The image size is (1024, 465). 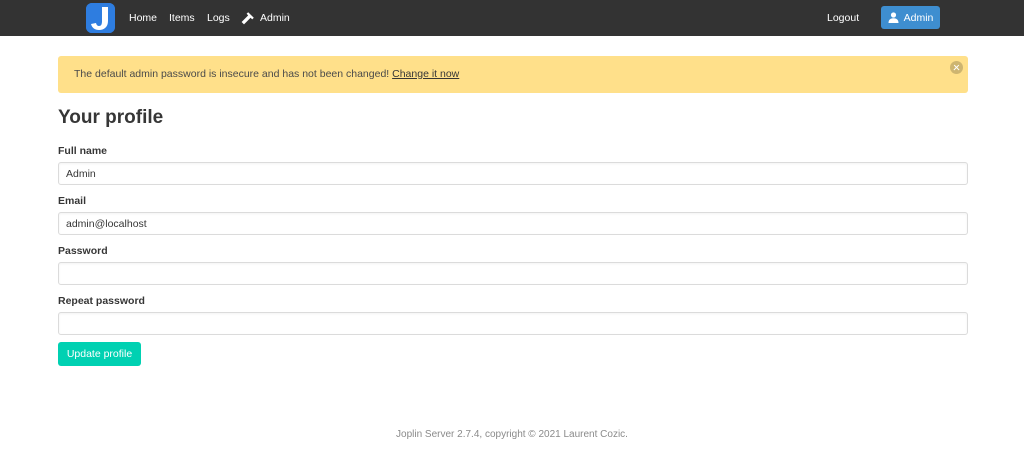 I want to click on user-menu-label: Admin, so click(x=918, y=17).